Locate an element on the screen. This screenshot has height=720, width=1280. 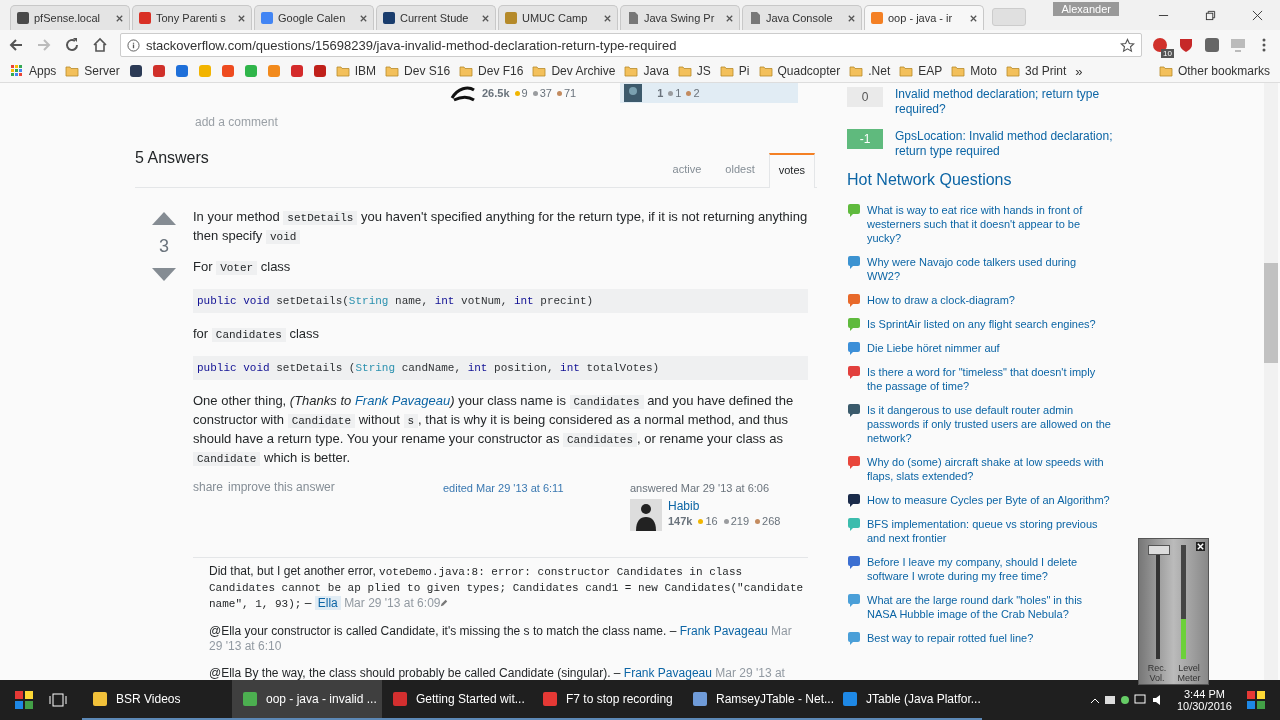
shield-icon is located at coordinates (1186, 45).